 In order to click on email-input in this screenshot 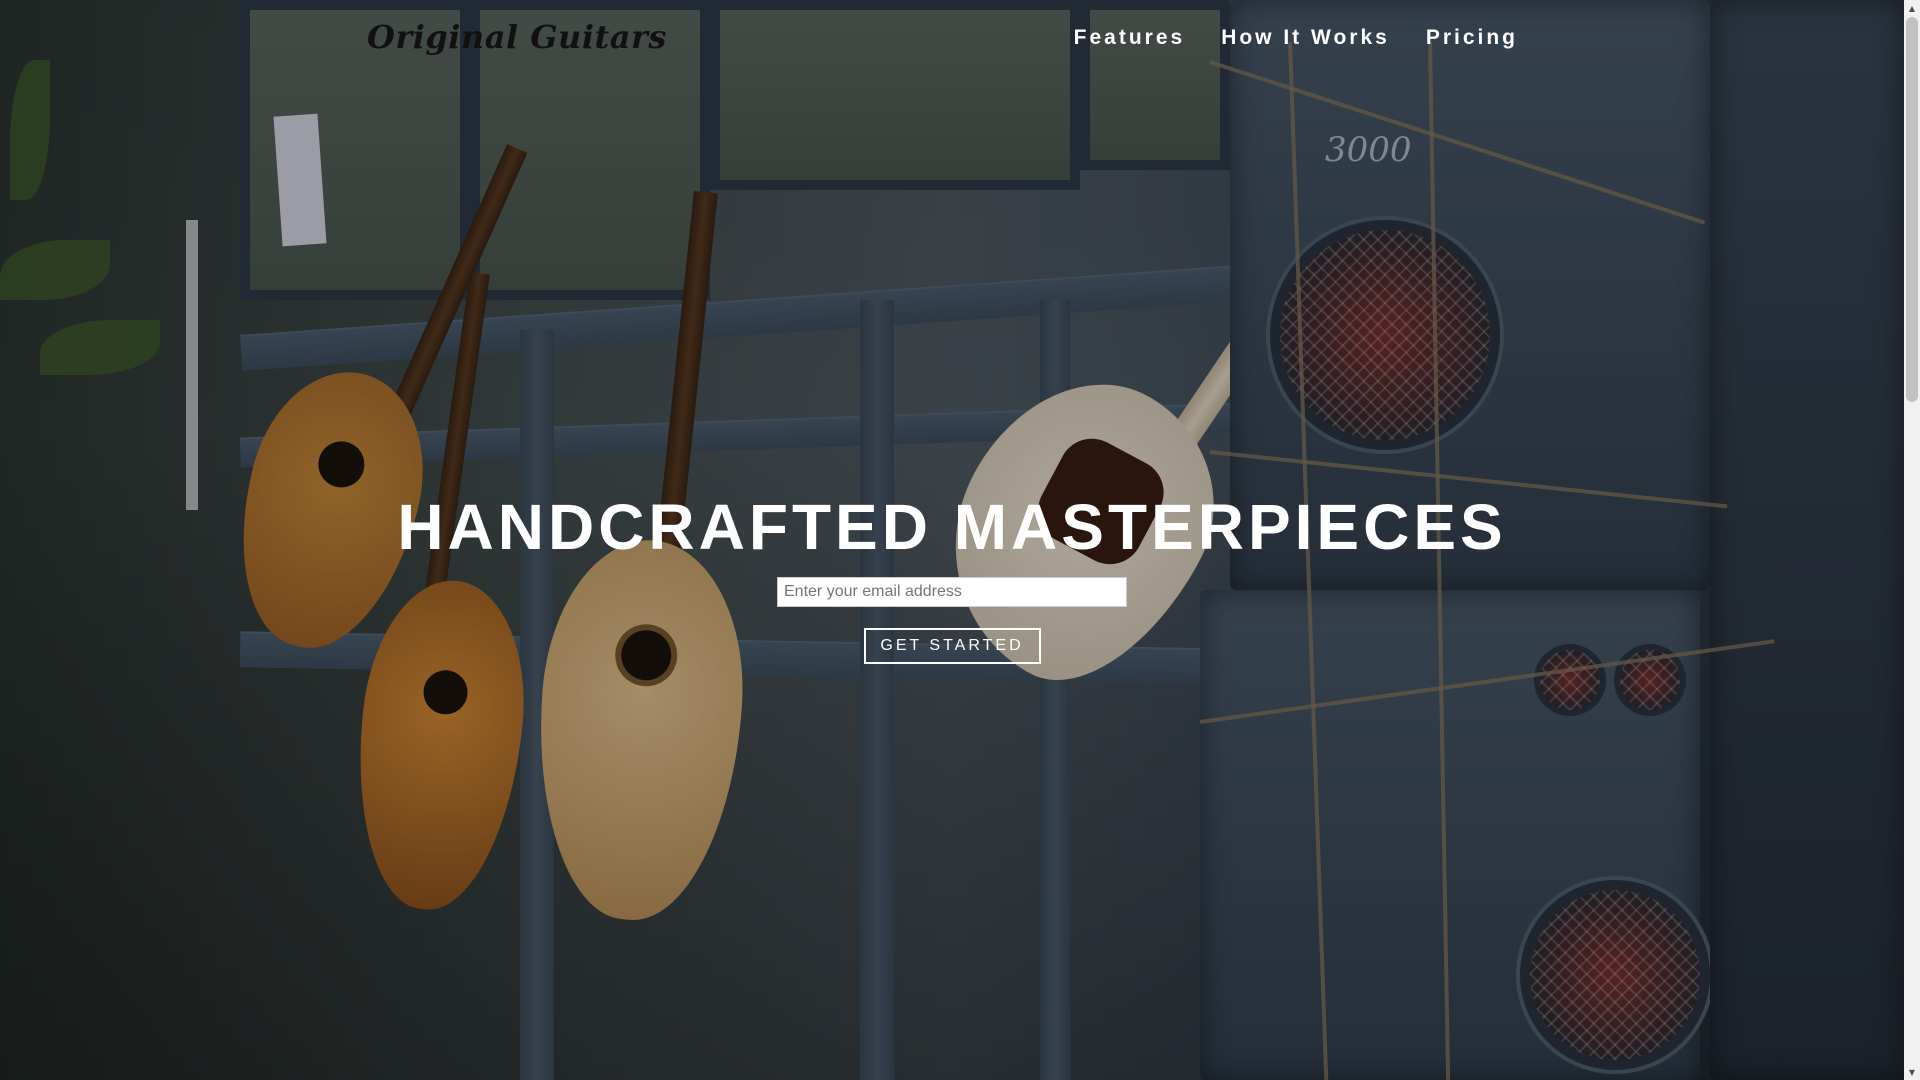, I will do `click(952, 592)`.